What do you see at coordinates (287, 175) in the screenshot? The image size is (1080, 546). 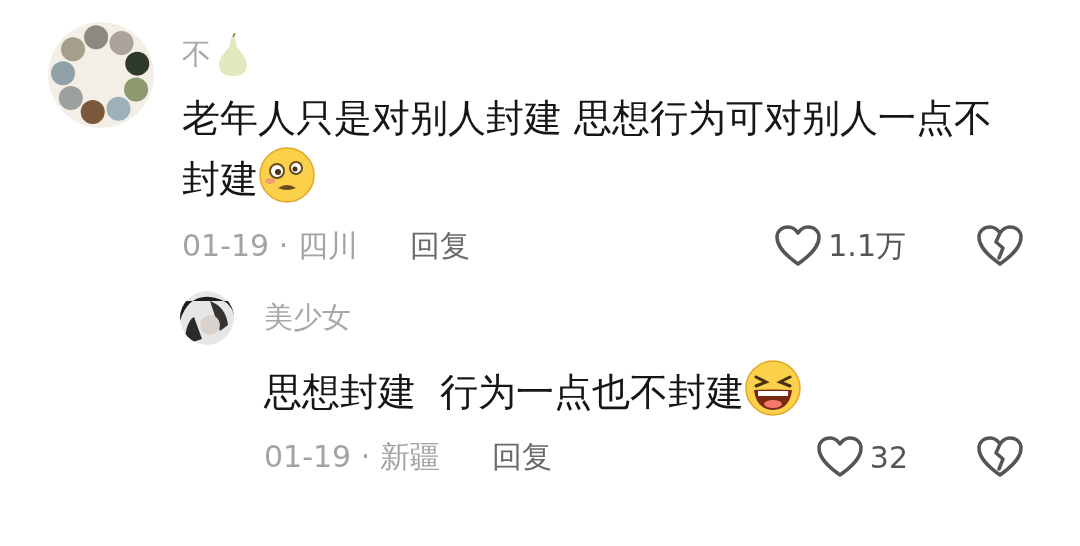 I see `woozy-face-icon` at bounding box center [287, 175].